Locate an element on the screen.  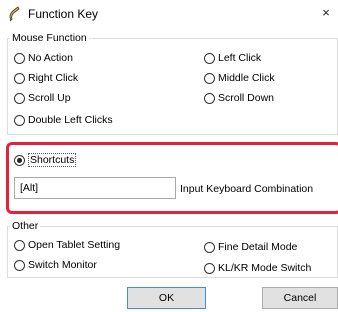
radio-label: No Action is located at coordinates (50, 58).